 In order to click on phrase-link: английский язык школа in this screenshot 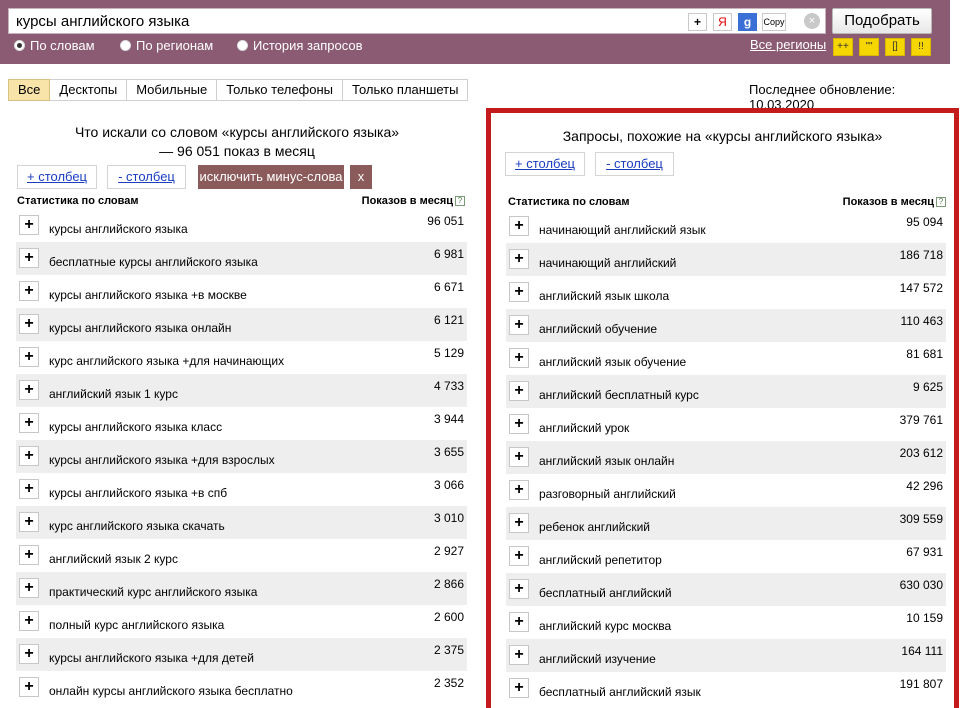, I will do `click(604, 296)`.